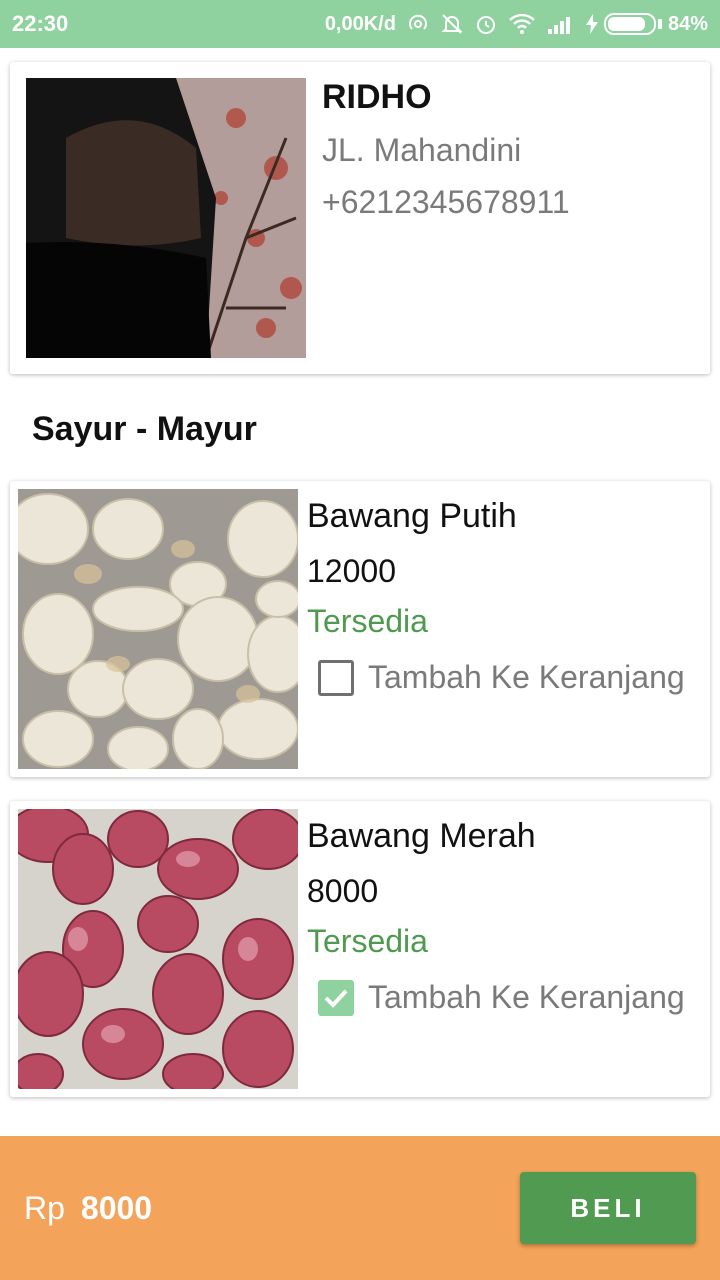 The width and height of the screenshot is (720, 1280). What do you see at coordinates (421, 836) in the screenshot?
I see `product-name: Bawang Merah` at bounding box center [421, 836].